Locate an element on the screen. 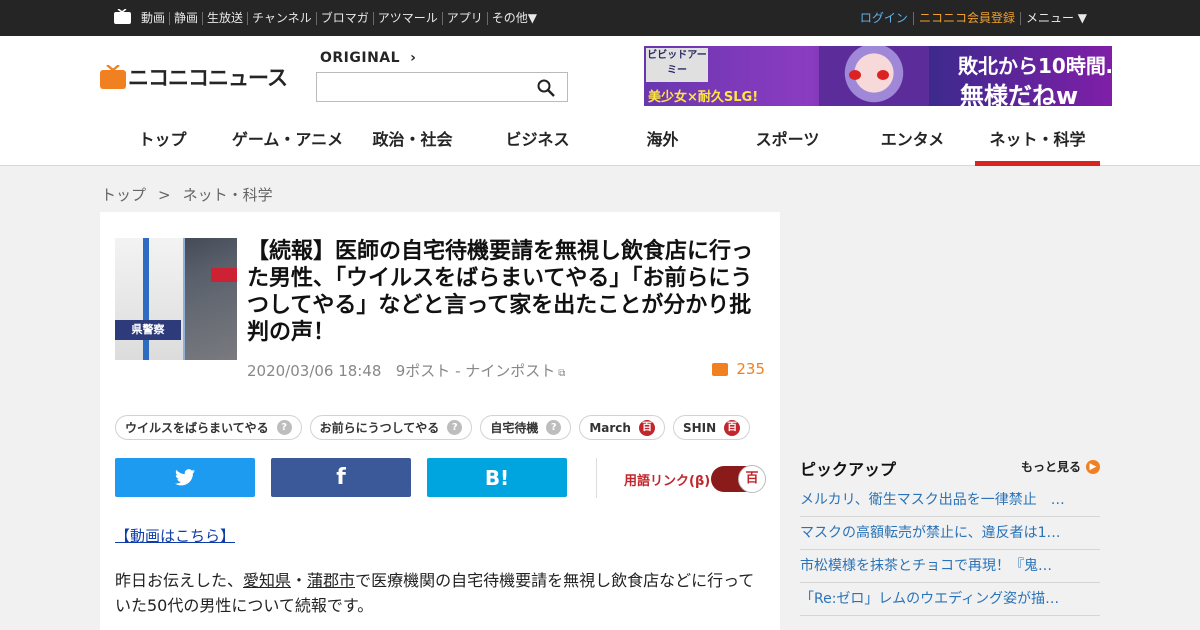  yougo-link-toggle: 百 is located at coordinates (738, 479).